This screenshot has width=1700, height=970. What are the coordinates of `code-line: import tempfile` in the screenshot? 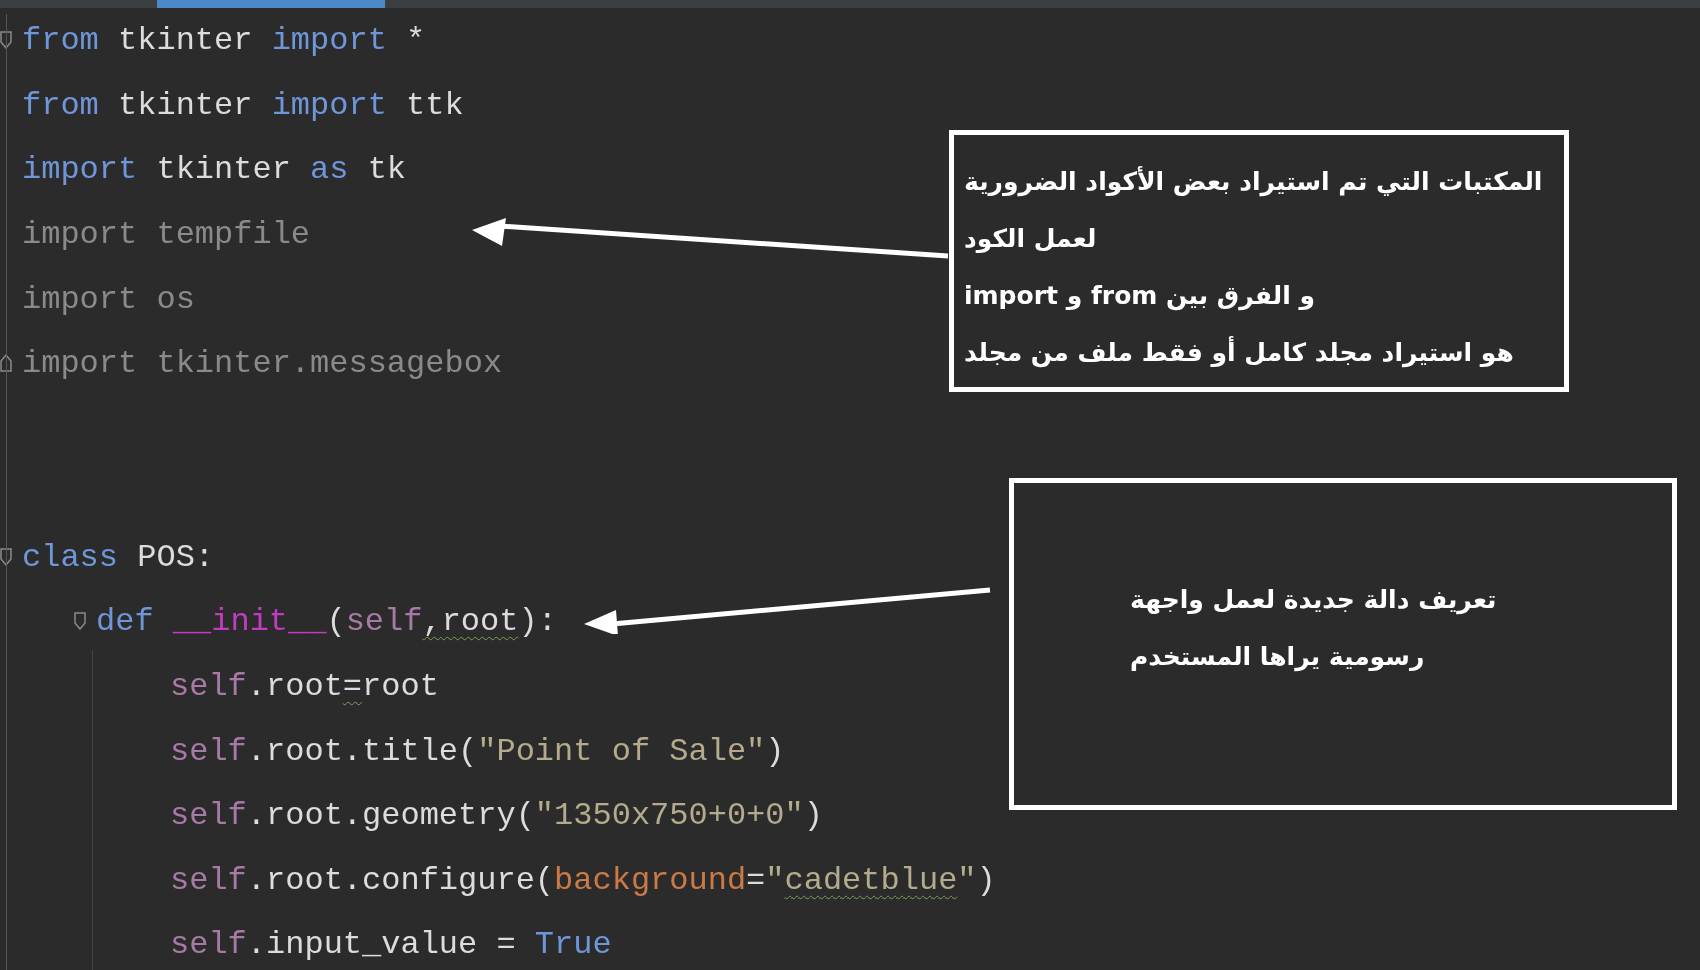 It's located at (166, 235).